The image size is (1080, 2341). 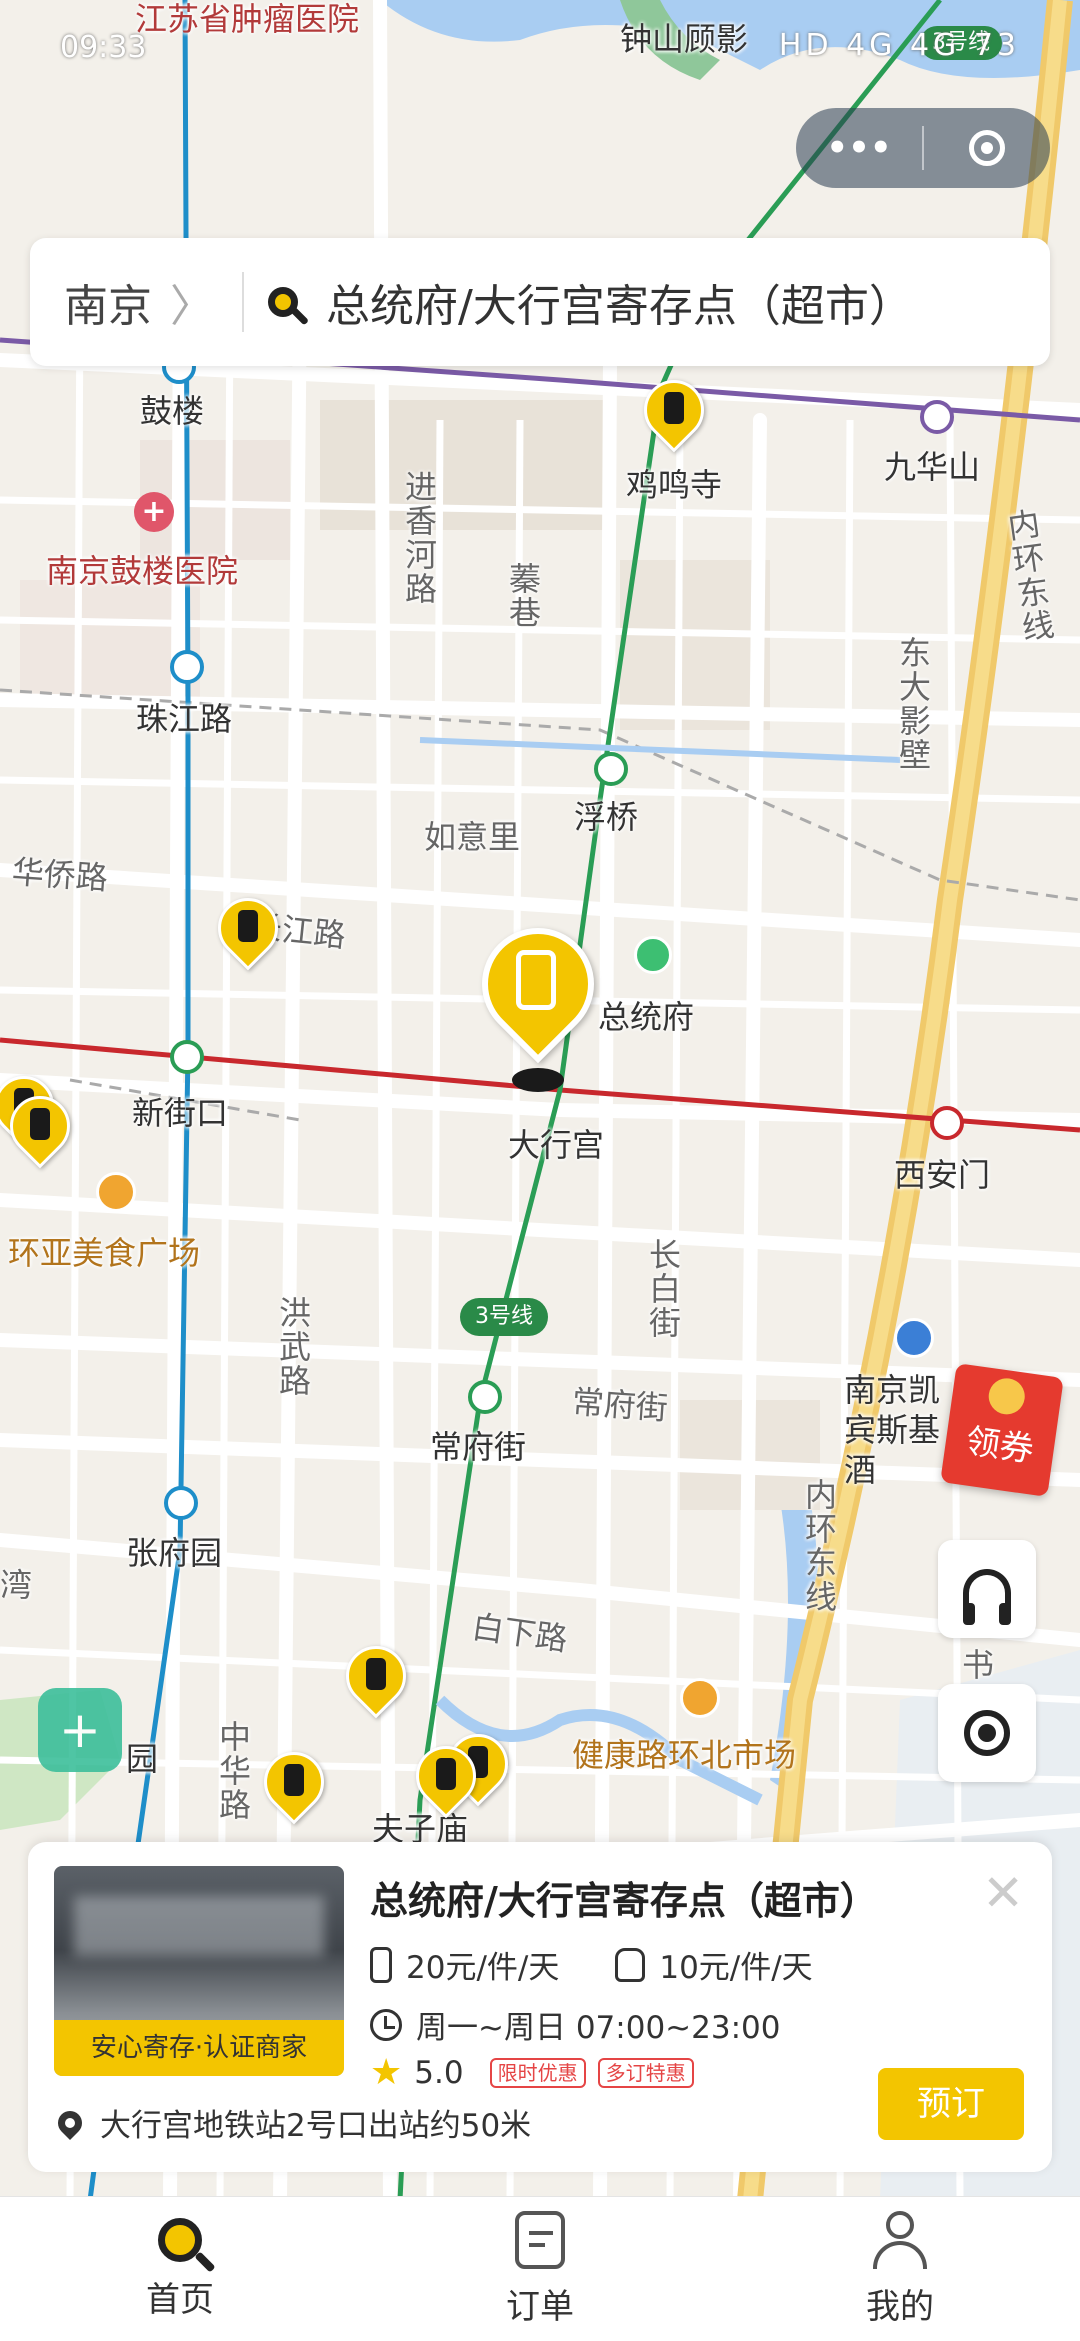 I want to click on tab-orders: 订单, so click(x=540, y=2269).